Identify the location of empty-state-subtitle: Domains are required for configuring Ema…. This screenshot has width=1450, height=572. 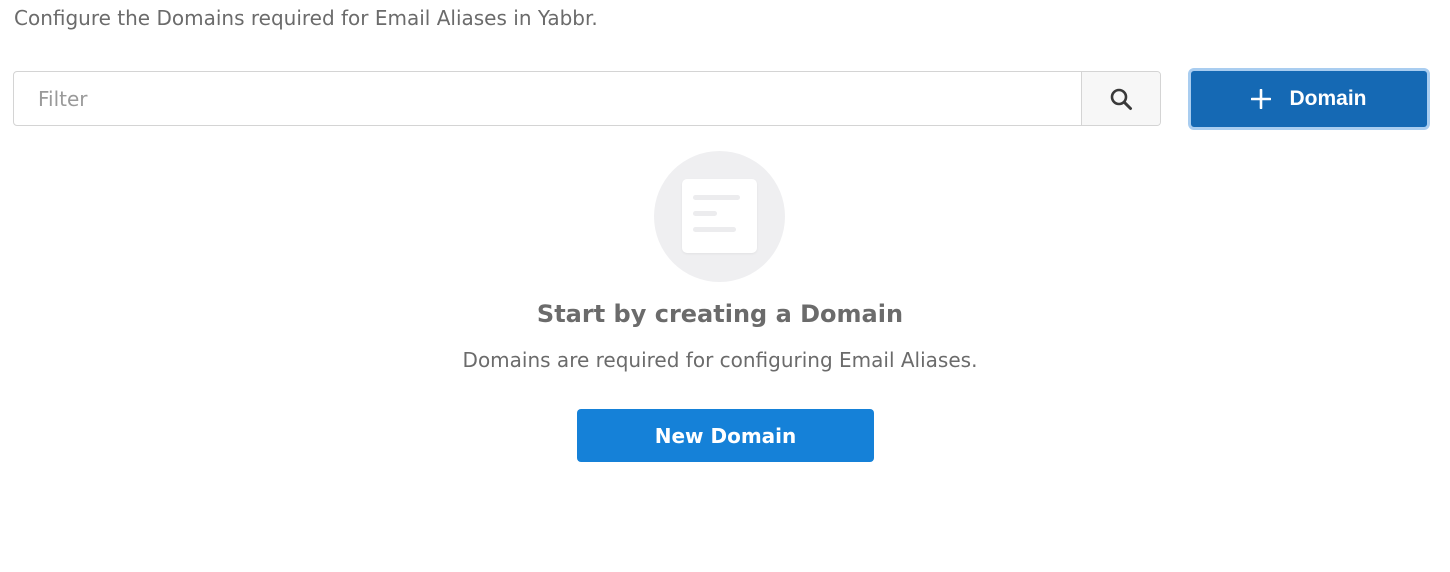
(720, 360).